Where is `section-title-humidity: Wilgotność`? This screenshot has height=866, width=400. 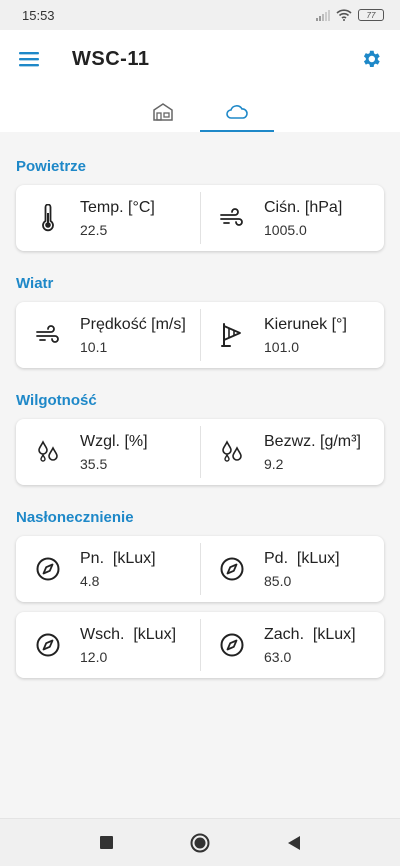 section-title-humidity: Wilgotność is located at coordinates (56, 400).